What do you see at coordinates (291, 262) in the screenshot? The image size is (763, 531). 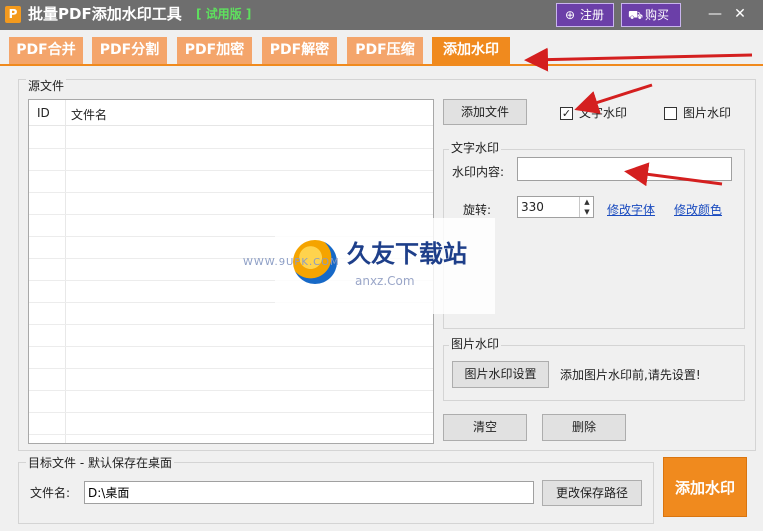 I see `site-watermark-www: WWW.9UPK.COM` at bounding box center [291, 262].